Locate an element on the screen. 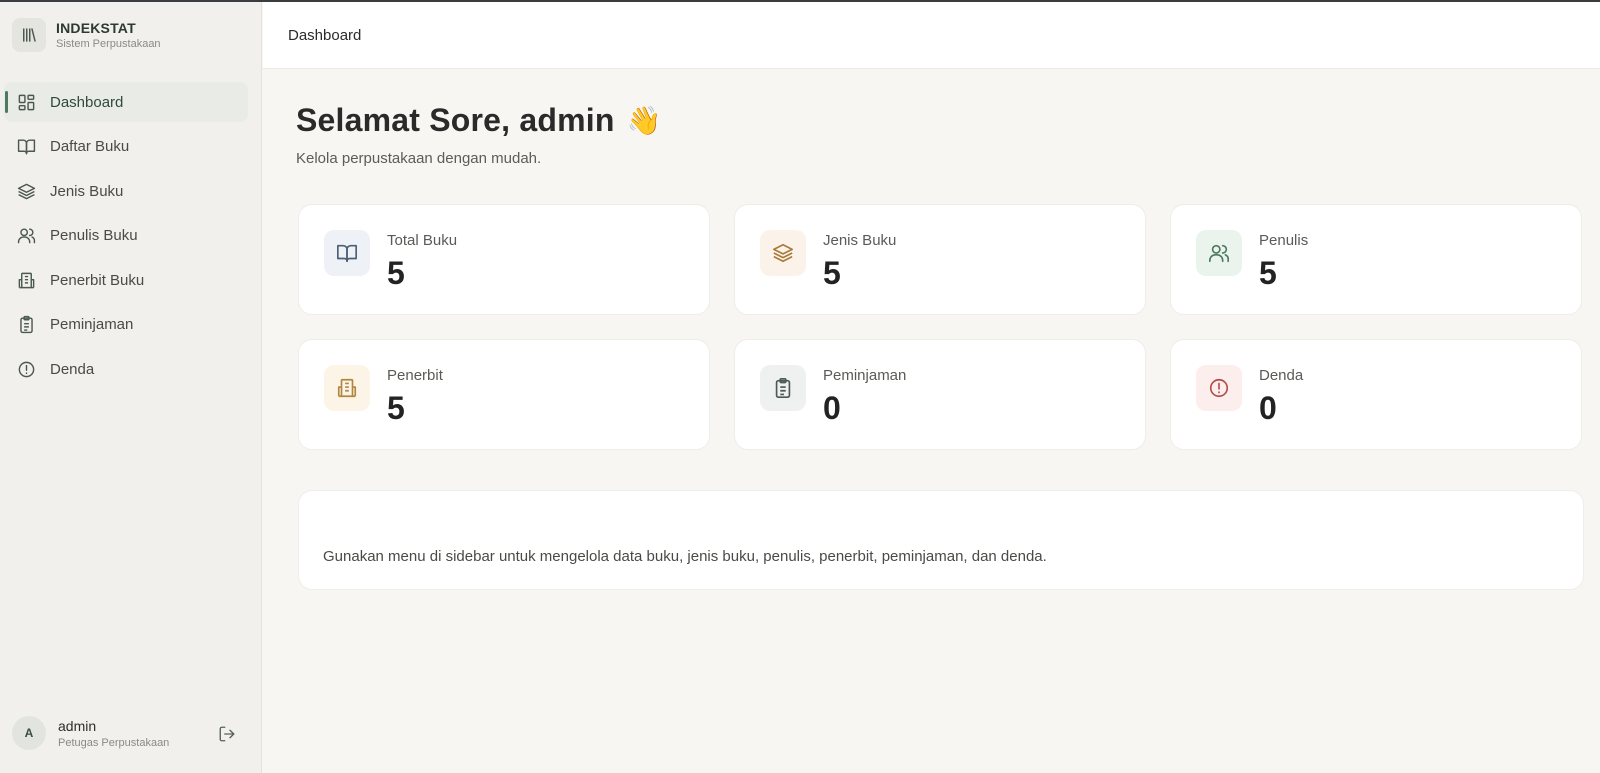  top-header: Dashboard is located at coordinates (931, 35).